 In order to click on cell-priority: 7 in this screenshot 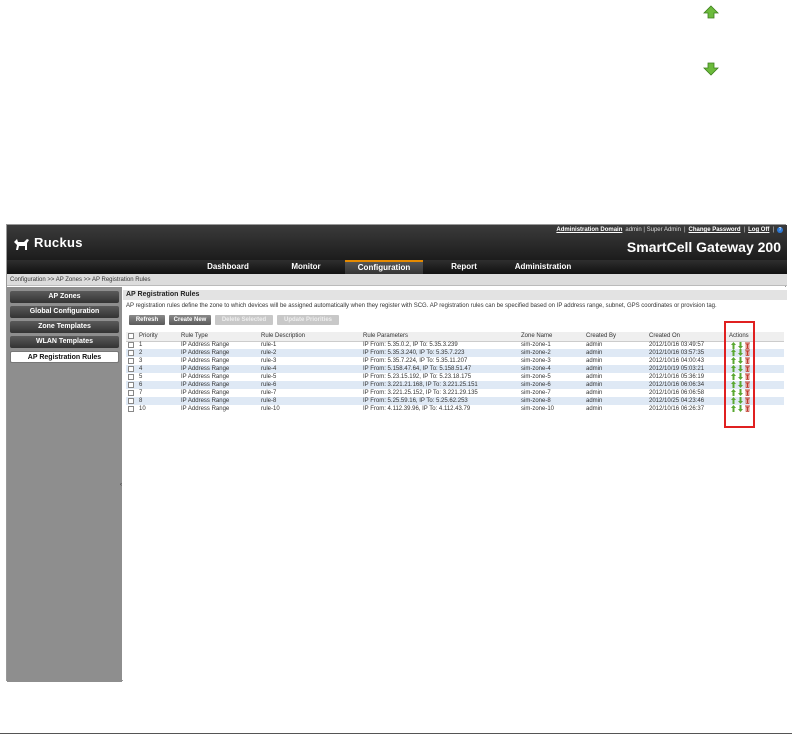, I will do `click(141, 393)`.